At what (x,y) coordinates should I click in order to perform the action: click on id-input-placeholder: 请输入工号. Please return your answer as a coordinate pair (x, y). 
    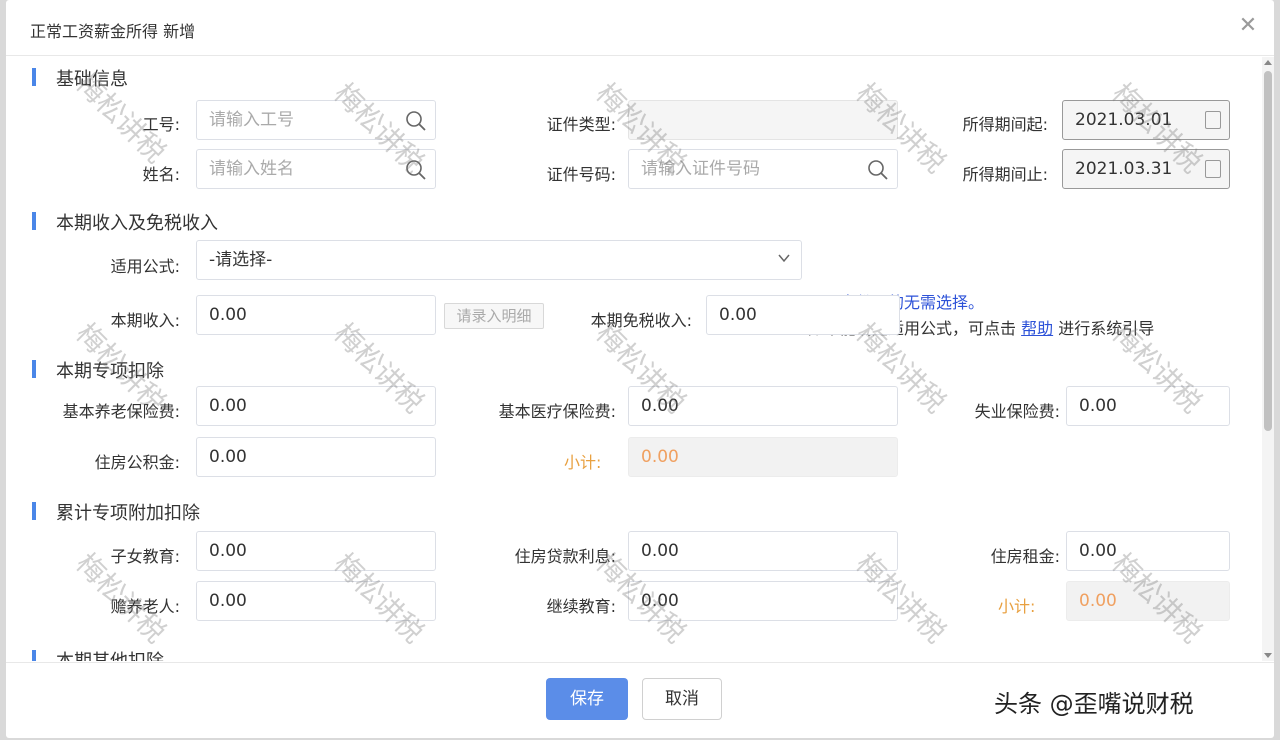
    Looking at the image, I should click on (251, 120).